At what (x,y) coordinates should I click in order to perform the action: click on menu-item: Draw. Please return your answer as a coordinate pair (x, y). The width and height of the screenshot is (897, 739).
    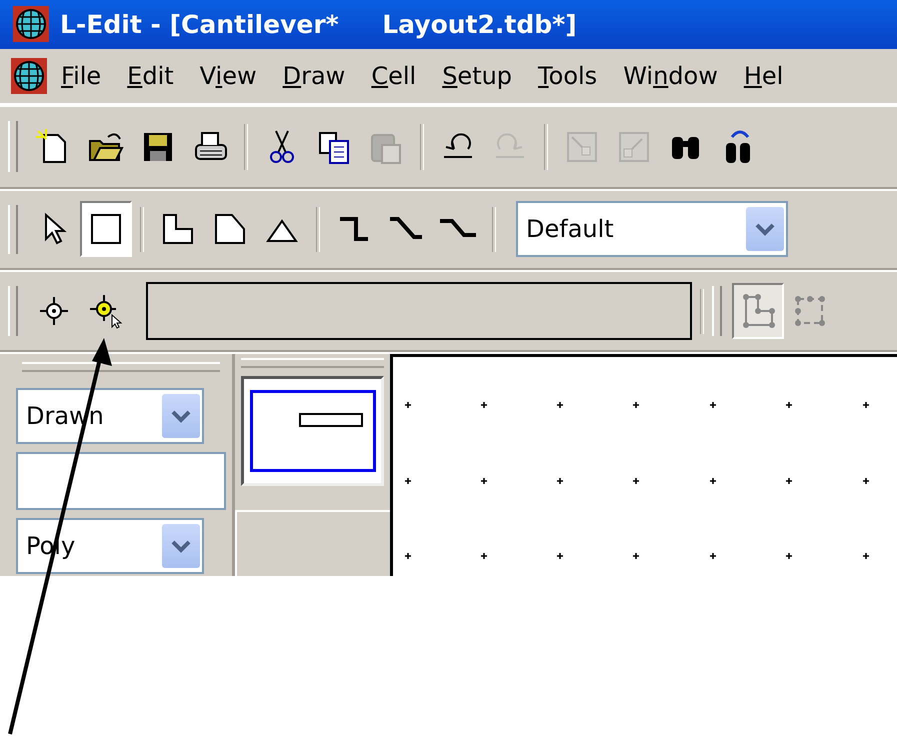
    Looking at the image, I should click on (314, 76).